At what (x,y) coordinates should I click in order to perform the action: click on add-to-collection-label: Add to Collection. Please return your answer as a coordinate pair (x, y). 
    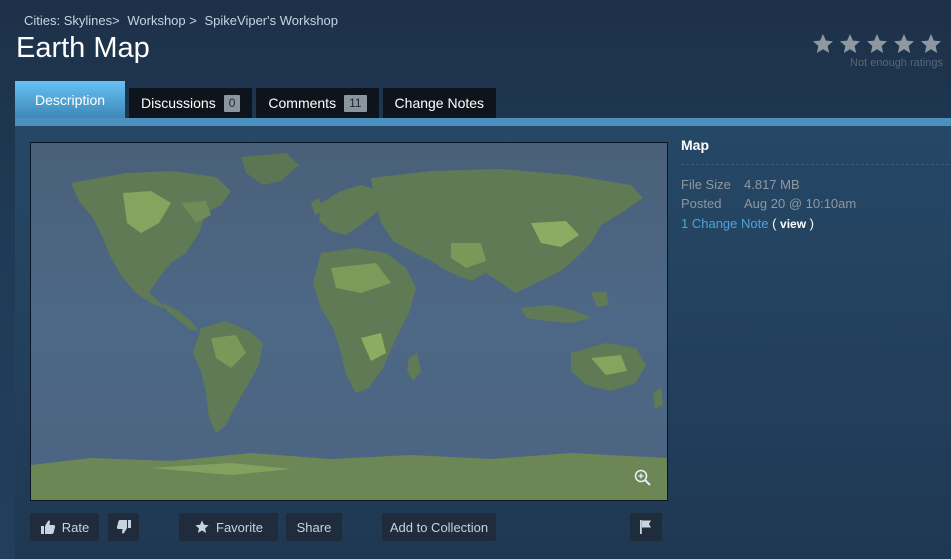
    Looking at the image, I should click on (439, 527).